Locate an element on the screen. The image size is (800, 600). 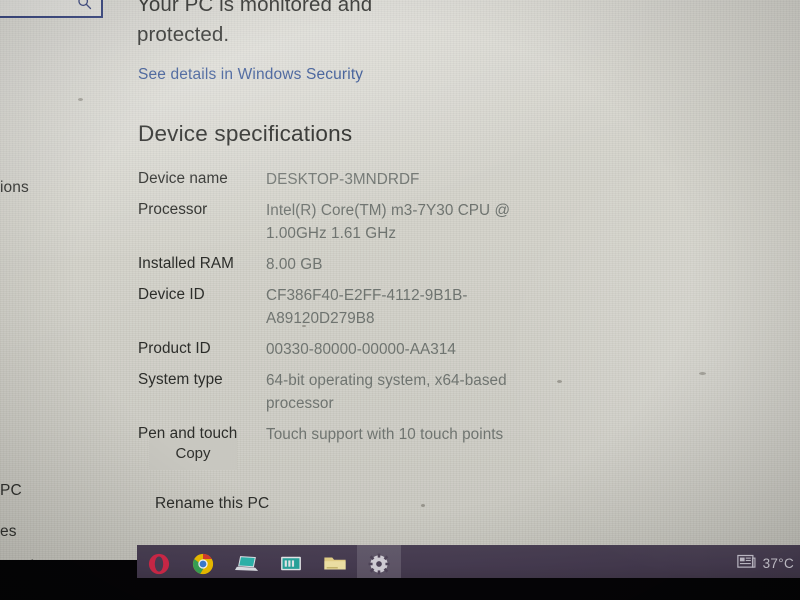
taskbar-tray: 37°C is located at coordinates (765, 563).